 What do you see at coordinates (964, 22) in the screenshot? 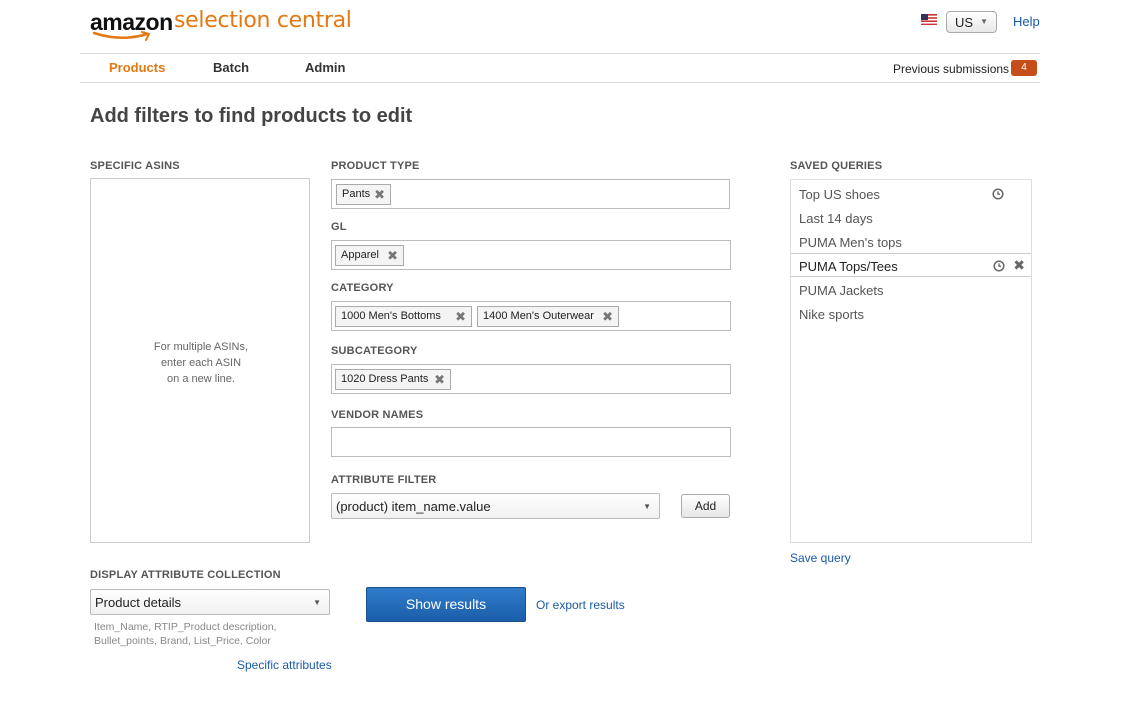
I see `country-value: US` at bounding box center [964, 22].